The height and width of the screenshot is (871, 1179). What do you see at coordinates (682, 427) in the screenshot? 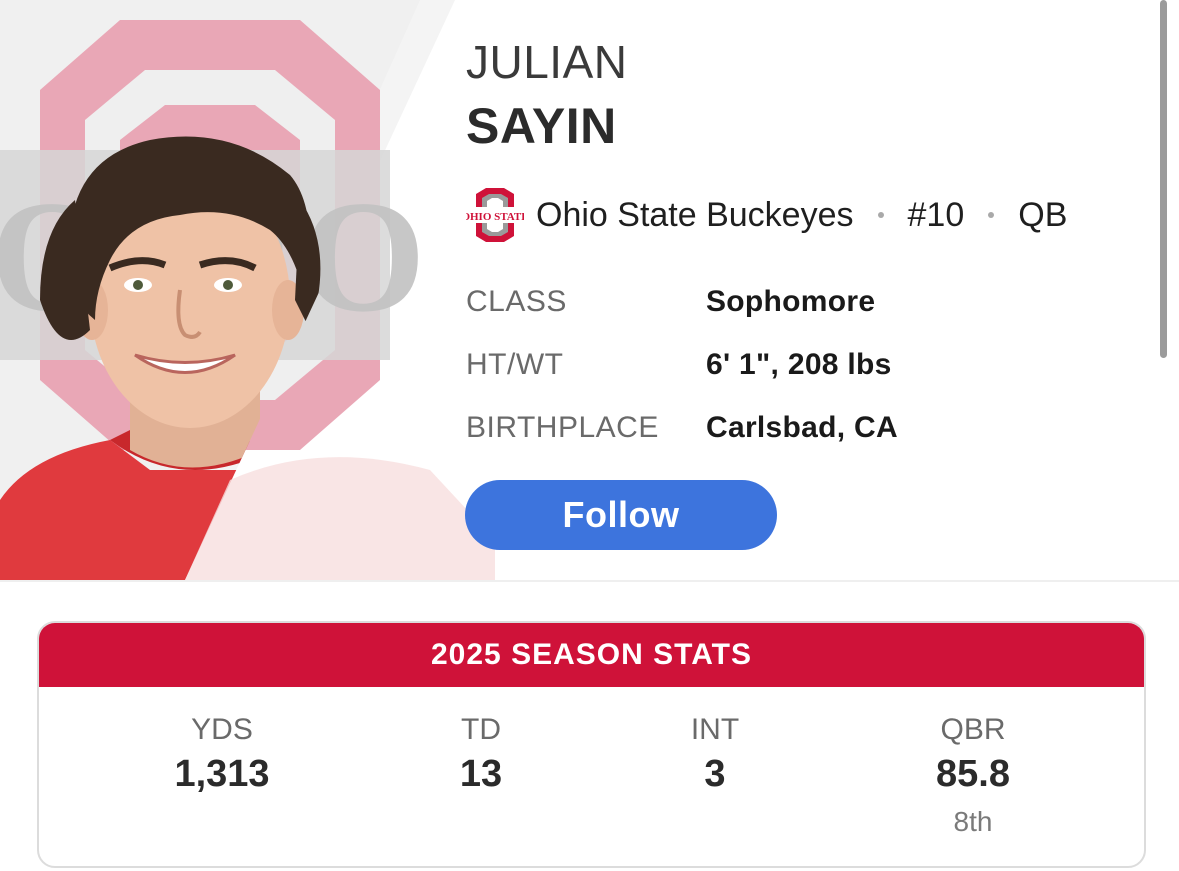
I see `bio-row-birthplace: BIRTHPLACE Carlsbad, CA` at bounding box center [682, 427].